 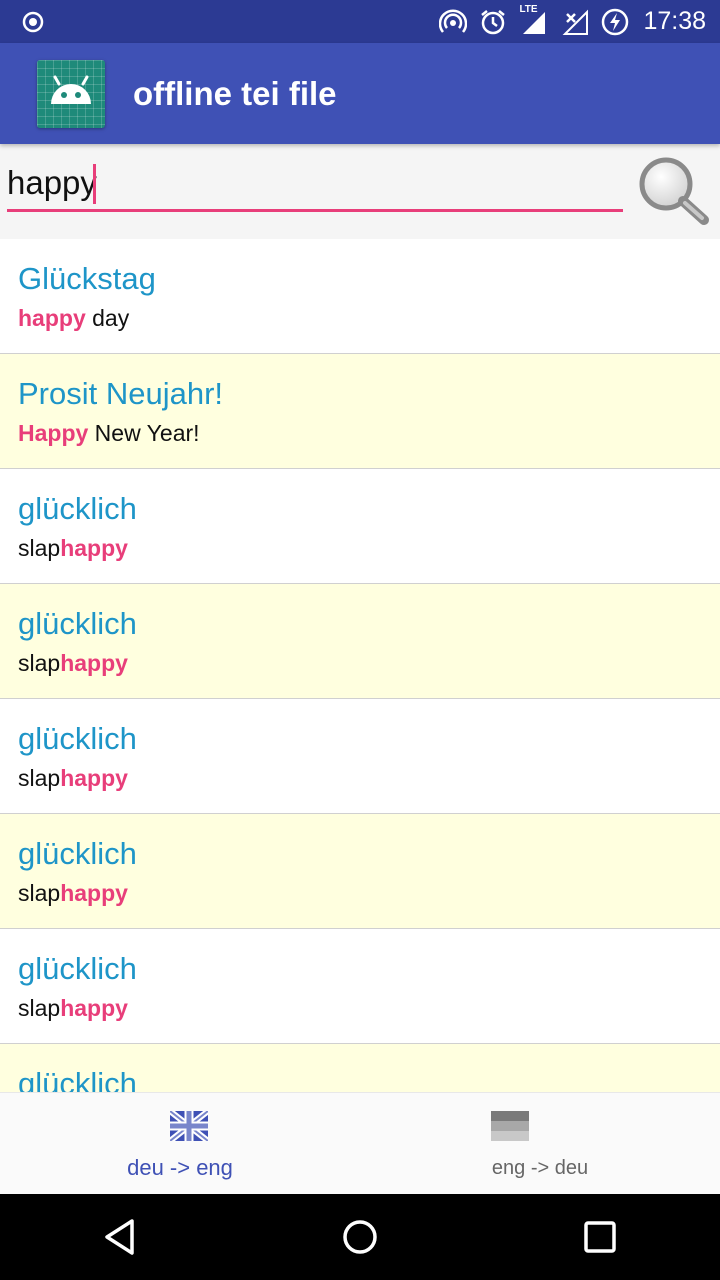 I want to click on app-bar: offline tei file, so click(x=360, y=93).